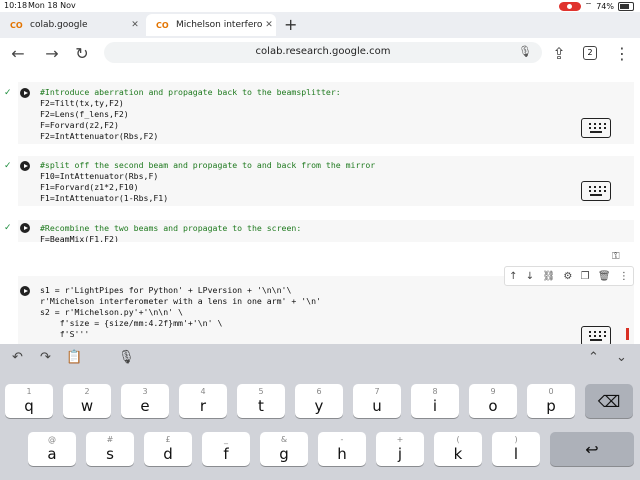  I want to click on key-u: 7u, so click(377, 401).